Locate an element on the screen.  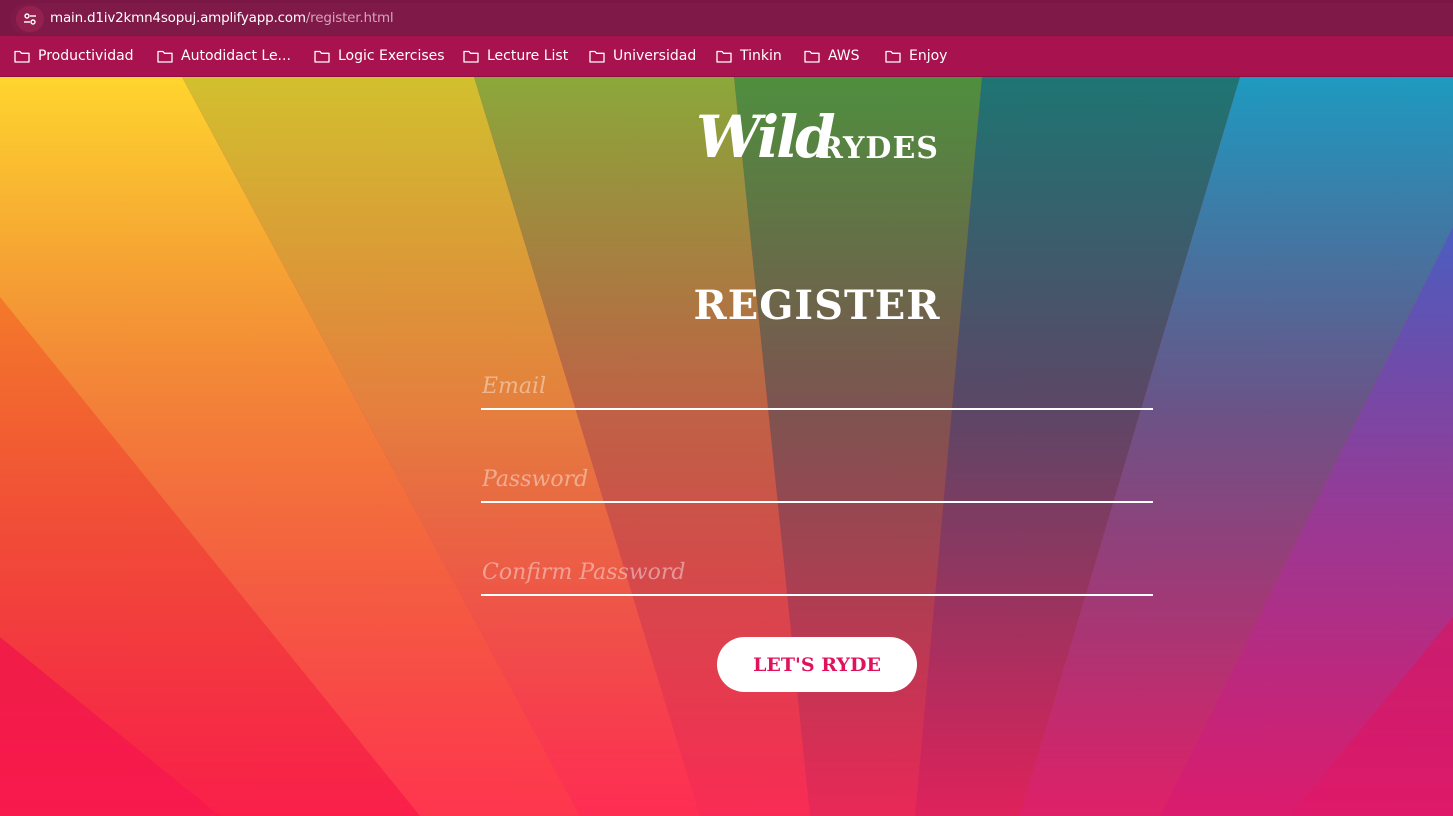
bookmark-productividad: Productividad is located at coordinates (74, 56).